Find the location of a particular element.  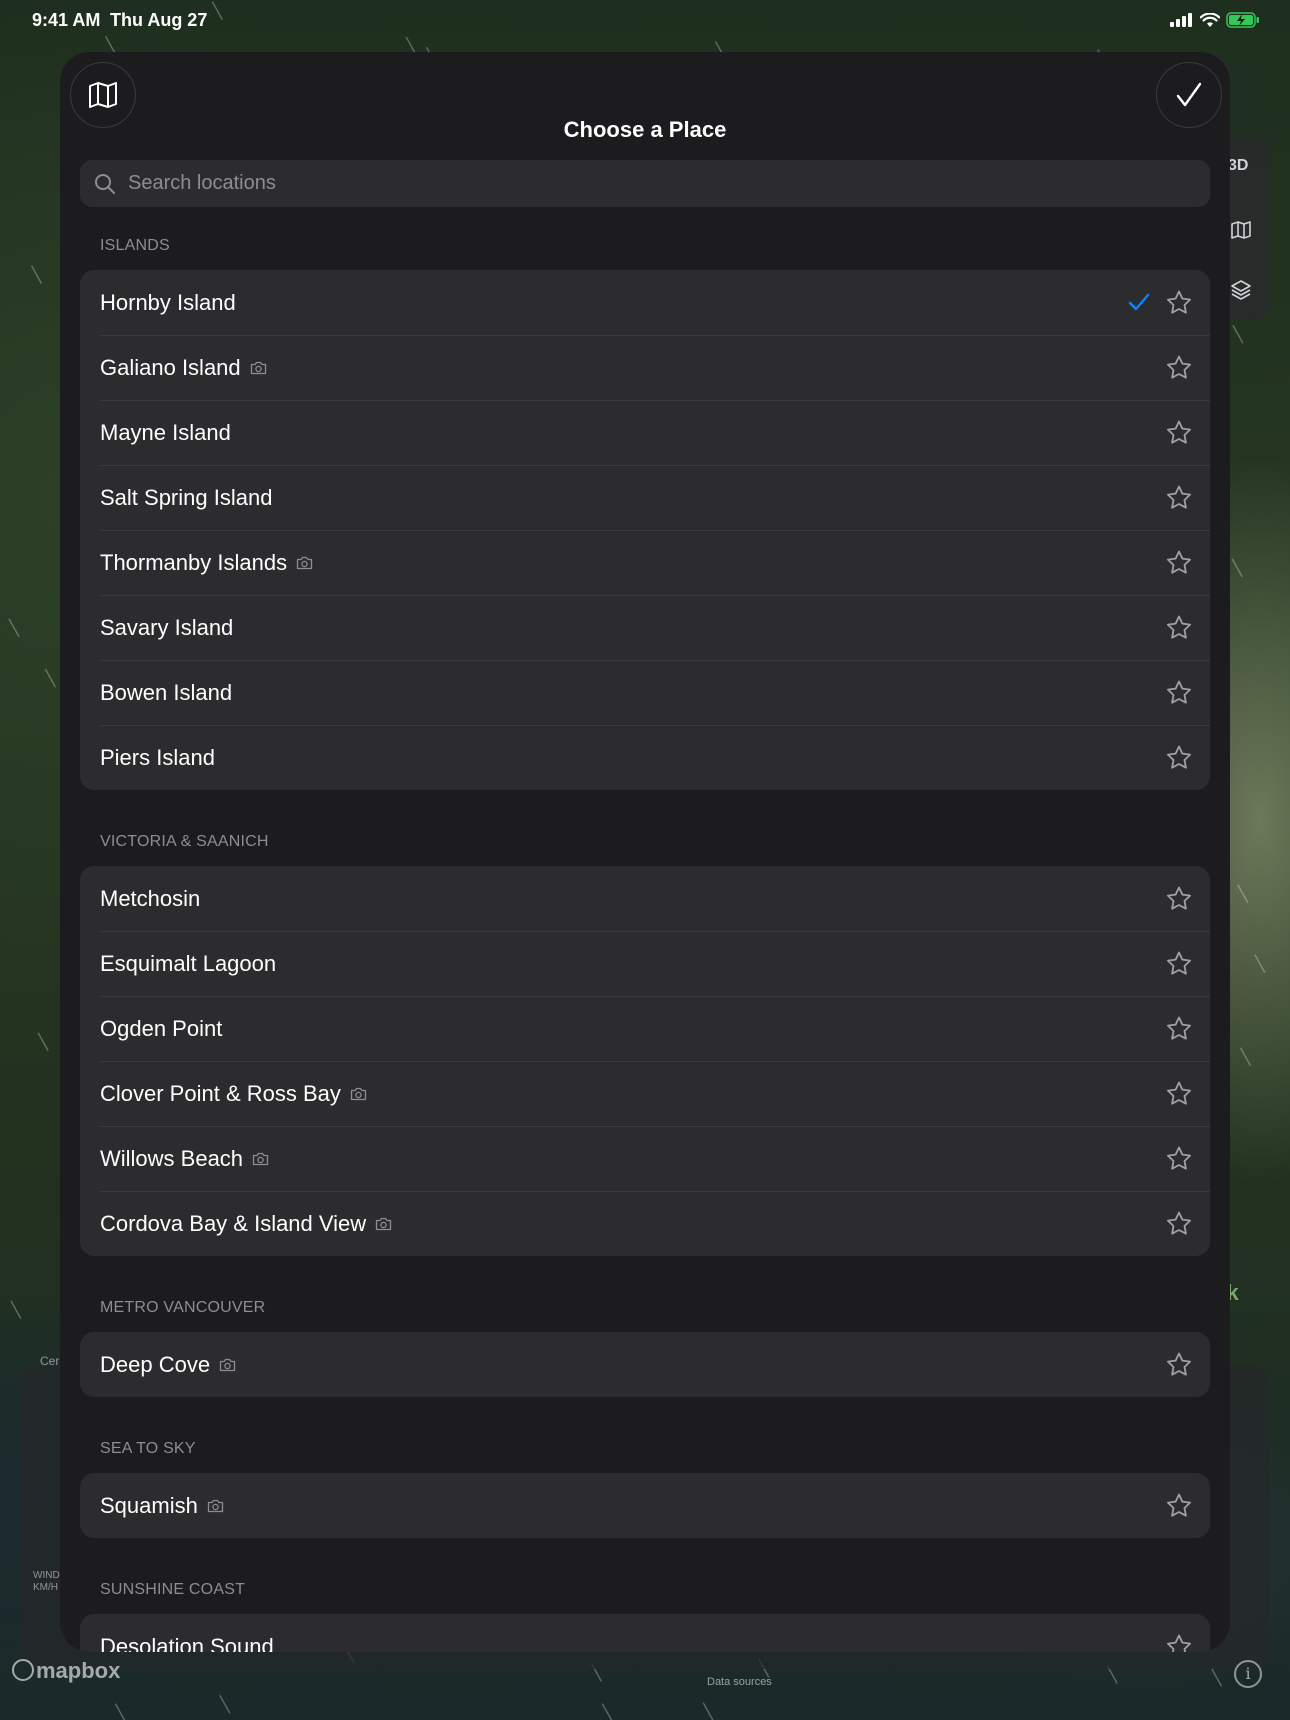

location-label: Ogden Point is located at coordinates (161, 1028).